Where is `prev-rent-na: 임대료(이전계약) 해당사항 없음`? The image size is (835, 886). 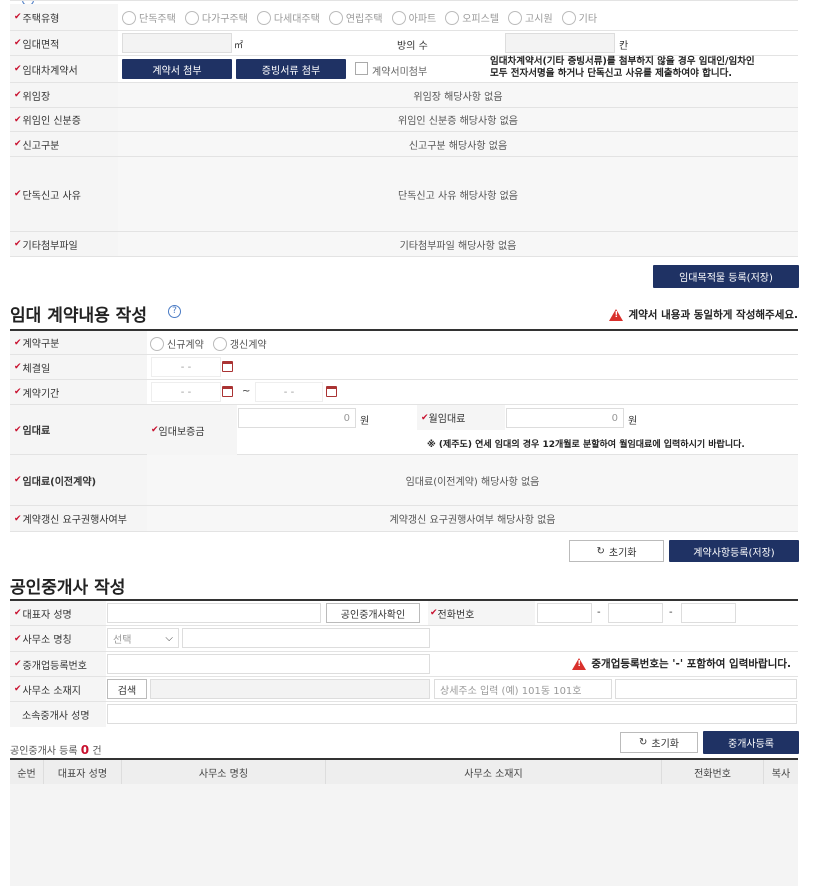 prev-rent-na: 임대료(이전계약) 해당사항 없음 is located at coordinates (472, 480).